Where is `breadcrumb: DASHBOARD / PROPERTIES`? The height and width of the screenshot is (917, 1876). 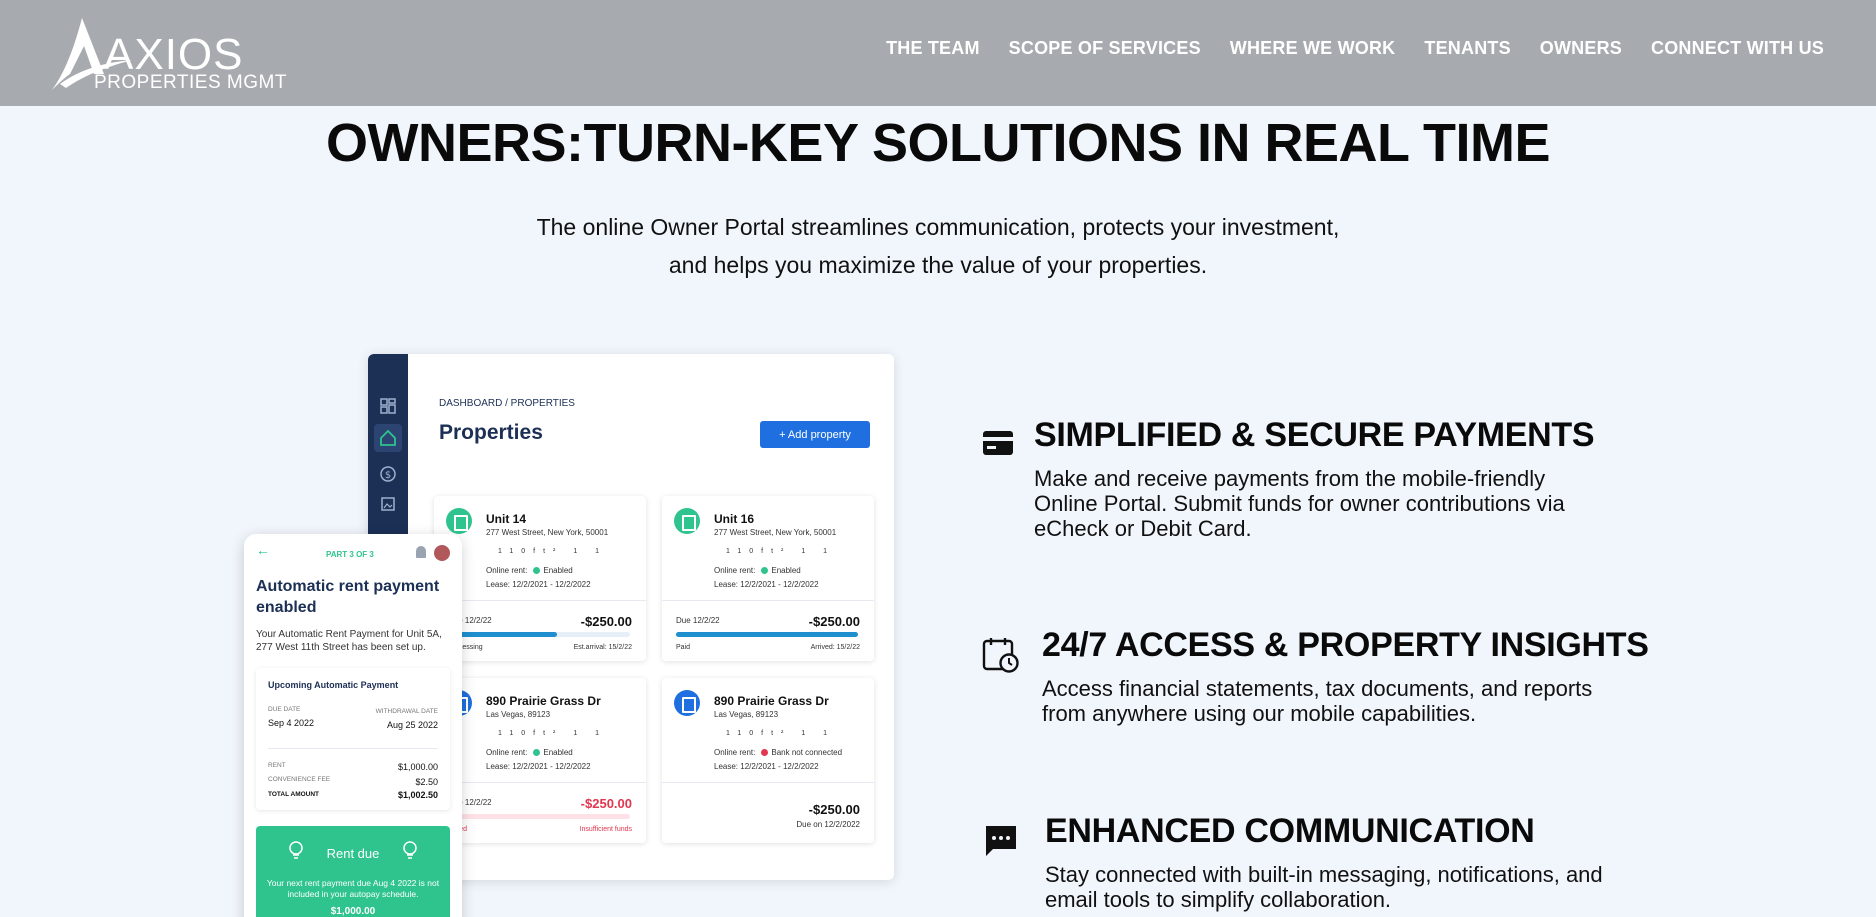 breadcrumb: DASHBOARD / PROPERTIES is located at coordinates (507, 403).